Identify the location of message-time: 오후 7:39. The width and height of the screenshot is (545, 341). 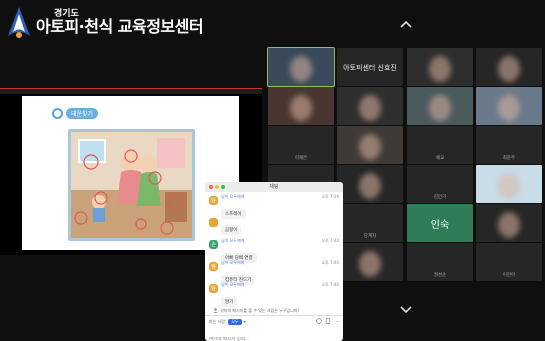
(330, 196).